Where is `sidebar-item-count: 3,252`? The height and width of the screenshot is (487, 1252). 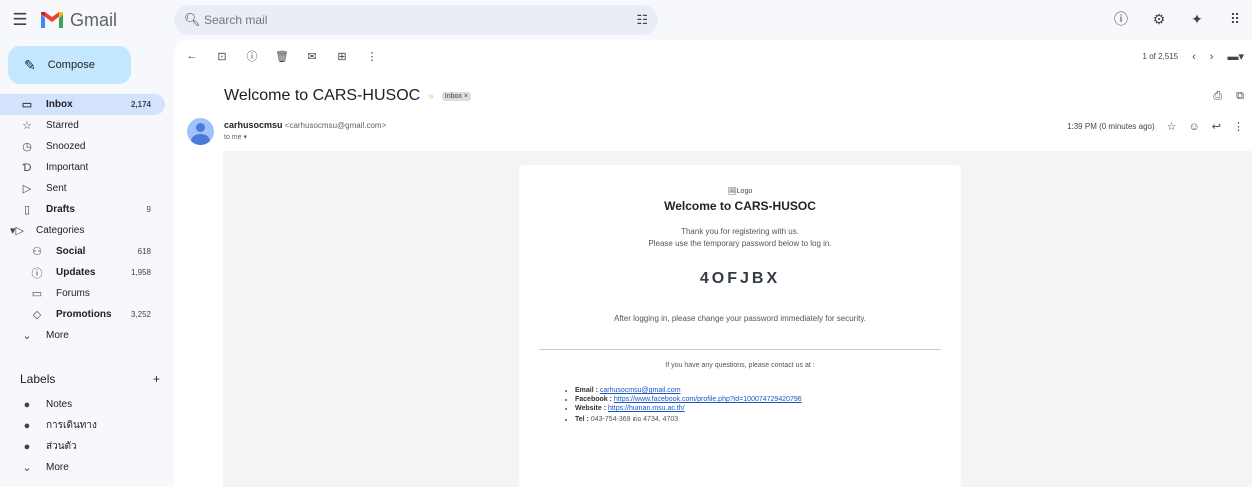 sidebar-item-count: 3,252 is located at coordinates (140, 314).